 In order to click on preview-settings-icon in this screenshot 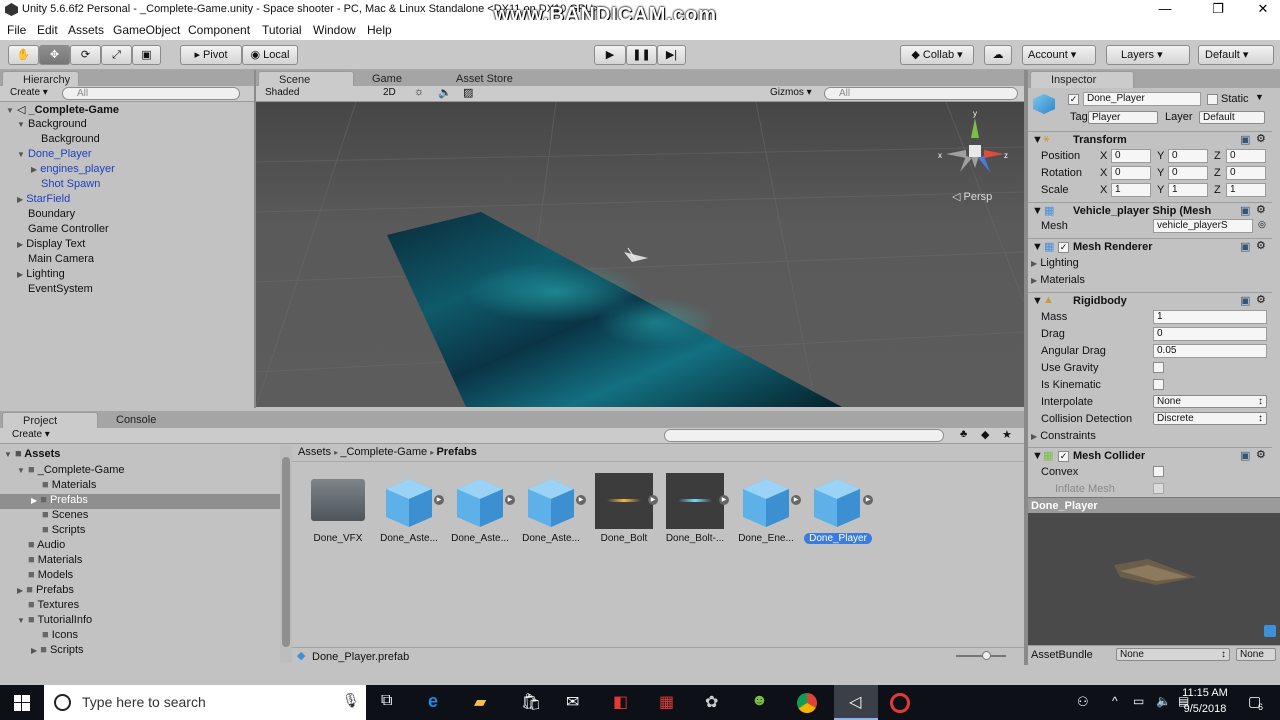, I will do `click(1270, 631)`.